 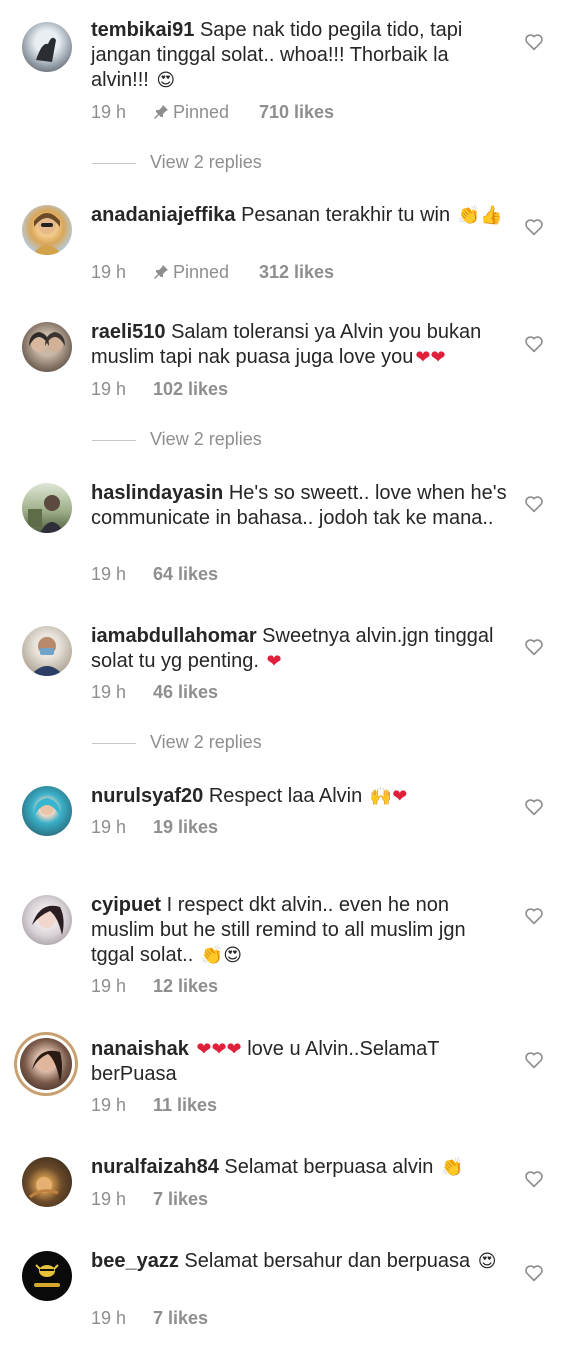 I want to click on comment-meta: 19 h 19 likes, so click(x=154, y=827).